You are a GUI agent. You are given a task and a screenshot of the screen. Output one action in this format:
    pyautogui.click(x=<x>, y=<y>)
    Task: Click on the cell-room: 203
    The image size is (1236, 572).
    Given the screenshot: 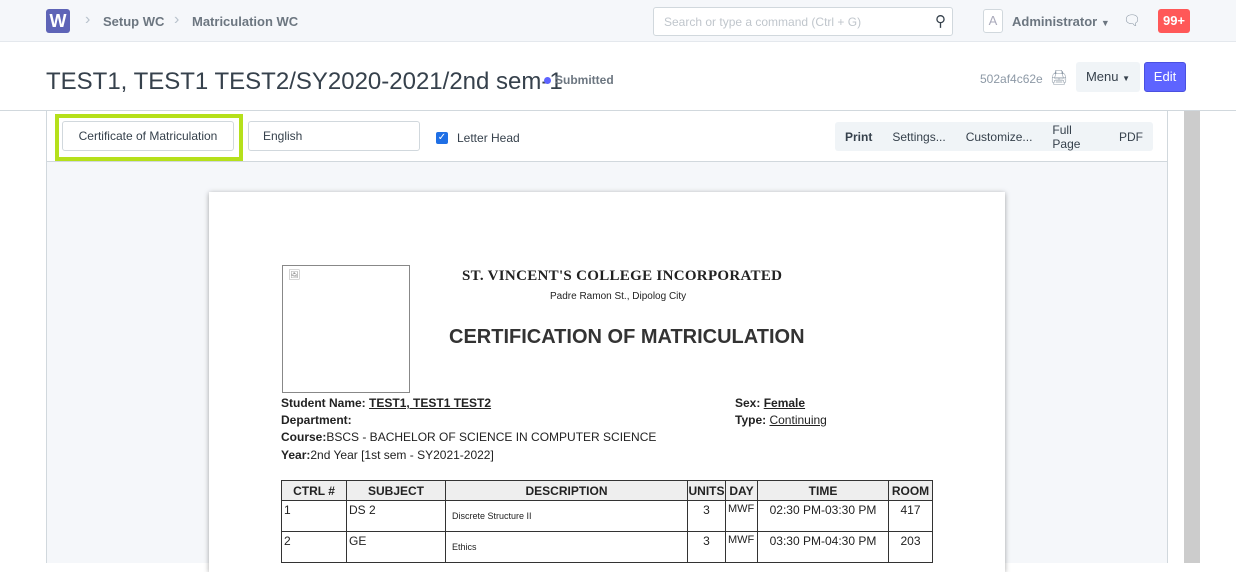 What is the action you would take?
    pyautogui.click(x=910, y=547)
    